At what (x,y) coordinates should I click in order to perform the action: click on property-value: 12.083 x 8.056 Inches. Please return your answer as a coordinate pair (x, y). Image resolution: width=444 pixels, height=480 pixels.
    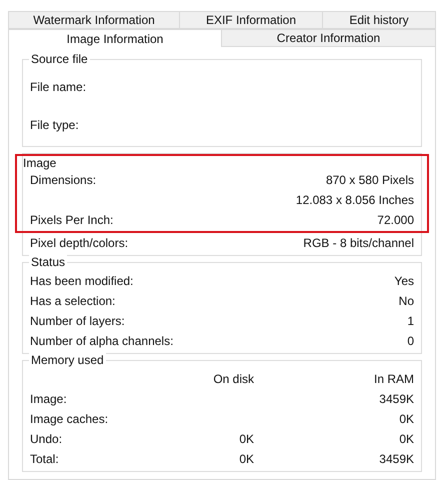
    Looking at the image, I should click on (355, 200).